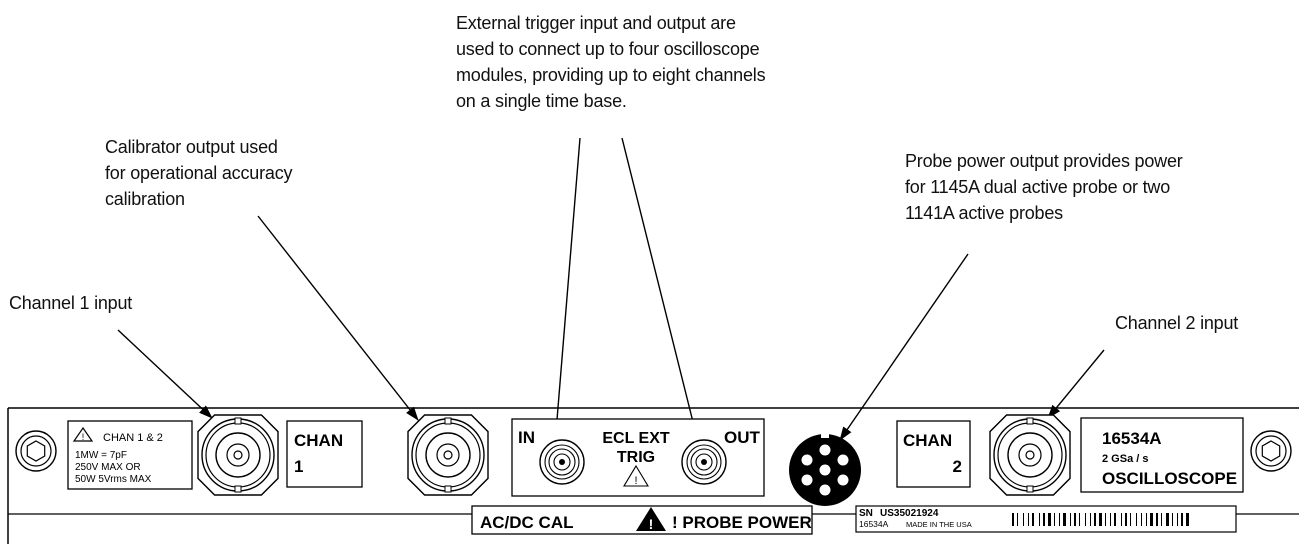 Image resolution: width=1299 pixels, height=544 pixels. What do you see at coordinates (909, 513) in the screenshot?
I see `serial-sn-value: US35021924` at bounding box center [909, 513].